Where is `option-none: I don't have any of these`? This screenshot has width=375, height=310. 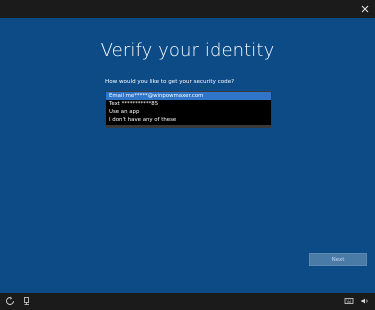 option-none: I don't have any of these is located at coordinates (188, 120).